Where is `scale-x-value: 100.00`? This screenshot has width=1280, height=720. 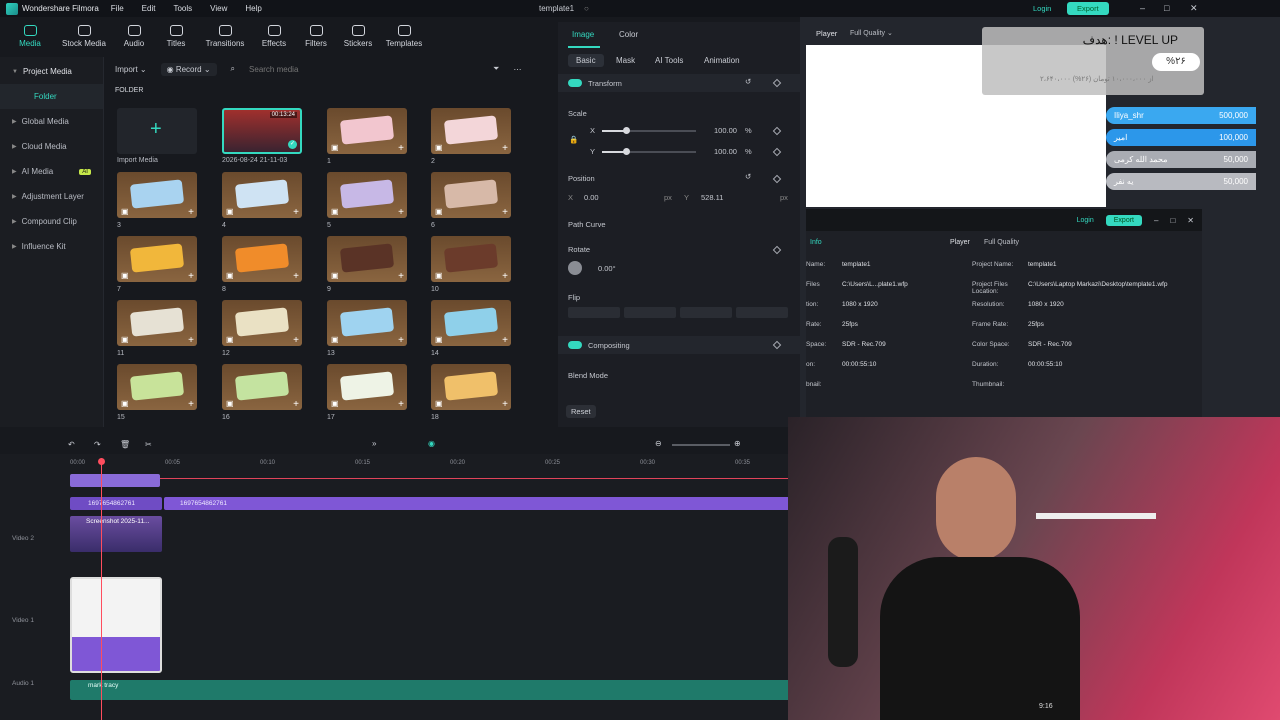
scale-x-value: 100.00 is located at coordinates (725, 130).